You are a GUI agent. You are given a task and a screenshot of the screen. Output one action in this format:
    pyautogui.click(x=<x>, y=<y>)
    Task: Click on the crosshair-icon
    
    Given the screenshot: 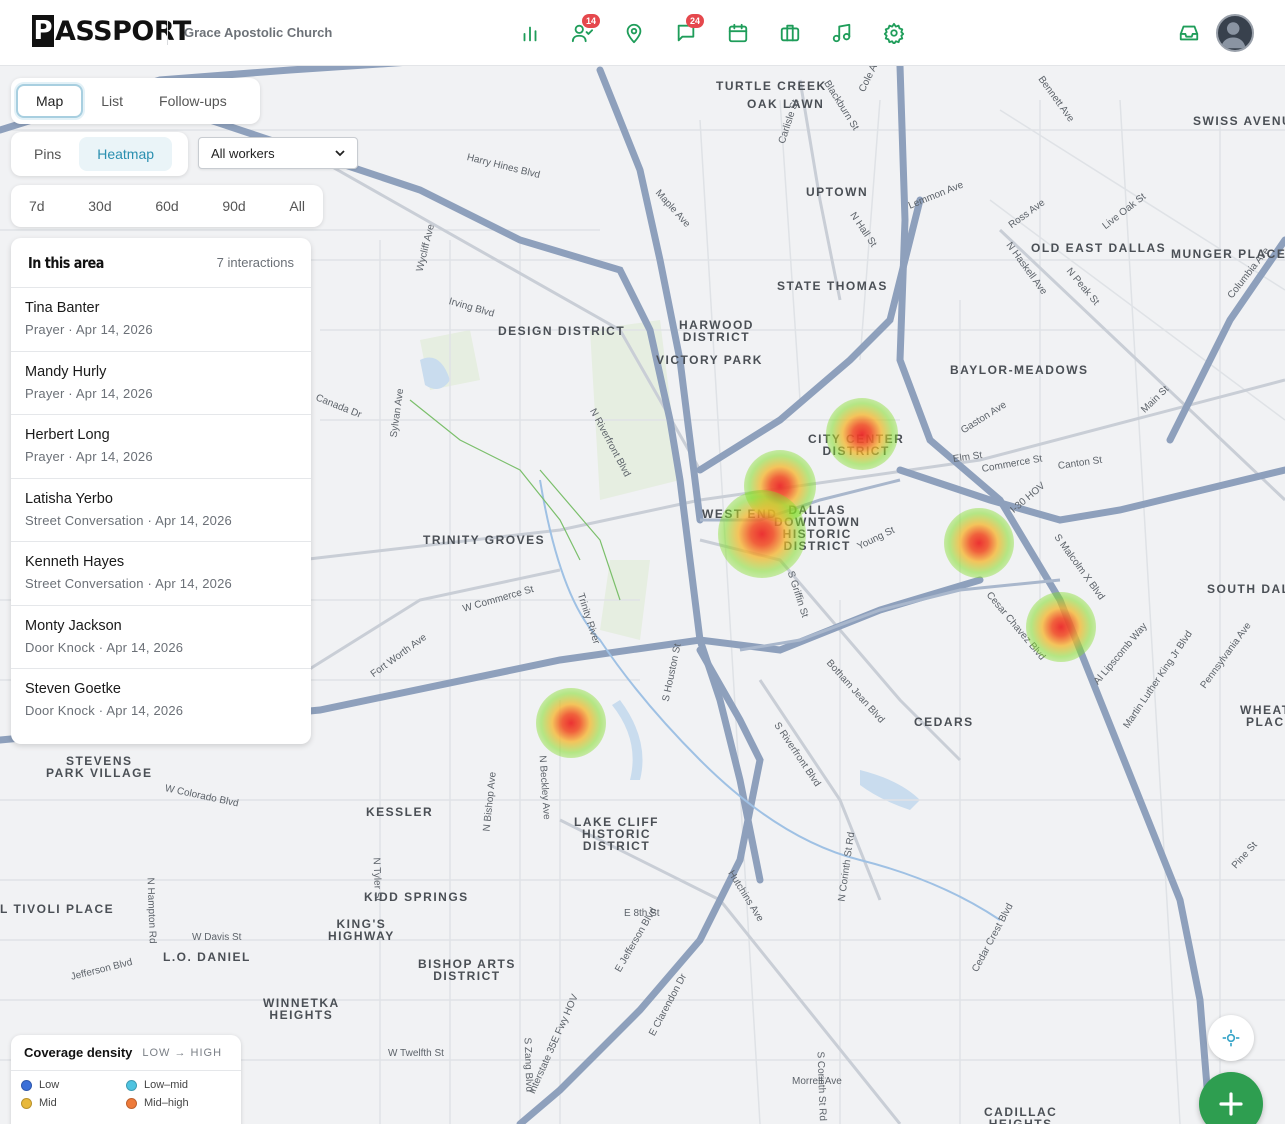 What is the action you would take?
    pyautogui.click(x=1231, y=1038)
    